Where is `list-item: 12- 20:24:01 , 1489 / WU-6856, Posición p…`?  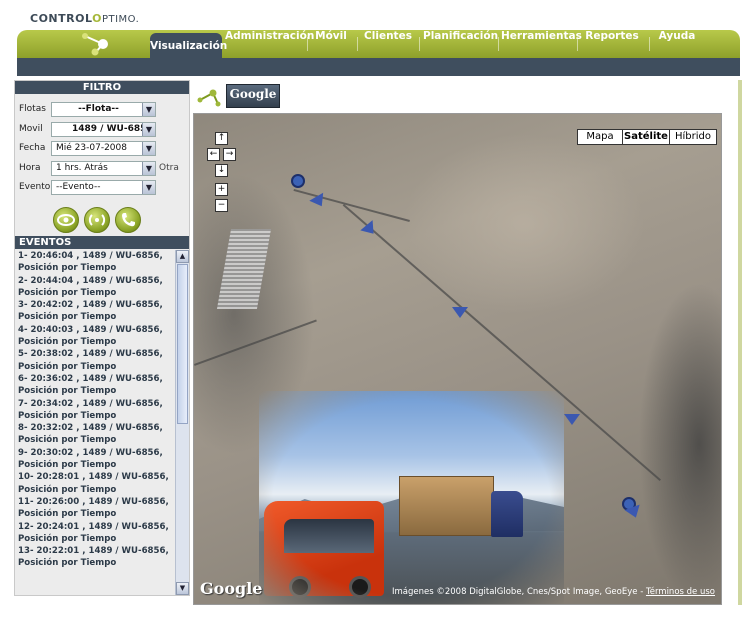
list-item: 12- 20:24:01 , 1489 / WU-6856, Posición p… is located at coordinates (96, 533).